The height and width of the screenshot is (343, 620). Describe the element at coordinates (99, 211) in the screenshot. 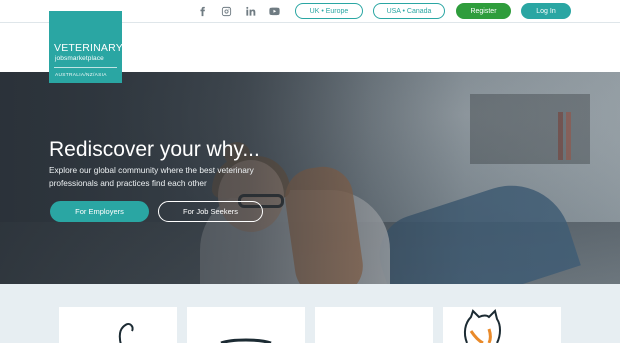

I see `for-employers-button: For Employers` at that location.